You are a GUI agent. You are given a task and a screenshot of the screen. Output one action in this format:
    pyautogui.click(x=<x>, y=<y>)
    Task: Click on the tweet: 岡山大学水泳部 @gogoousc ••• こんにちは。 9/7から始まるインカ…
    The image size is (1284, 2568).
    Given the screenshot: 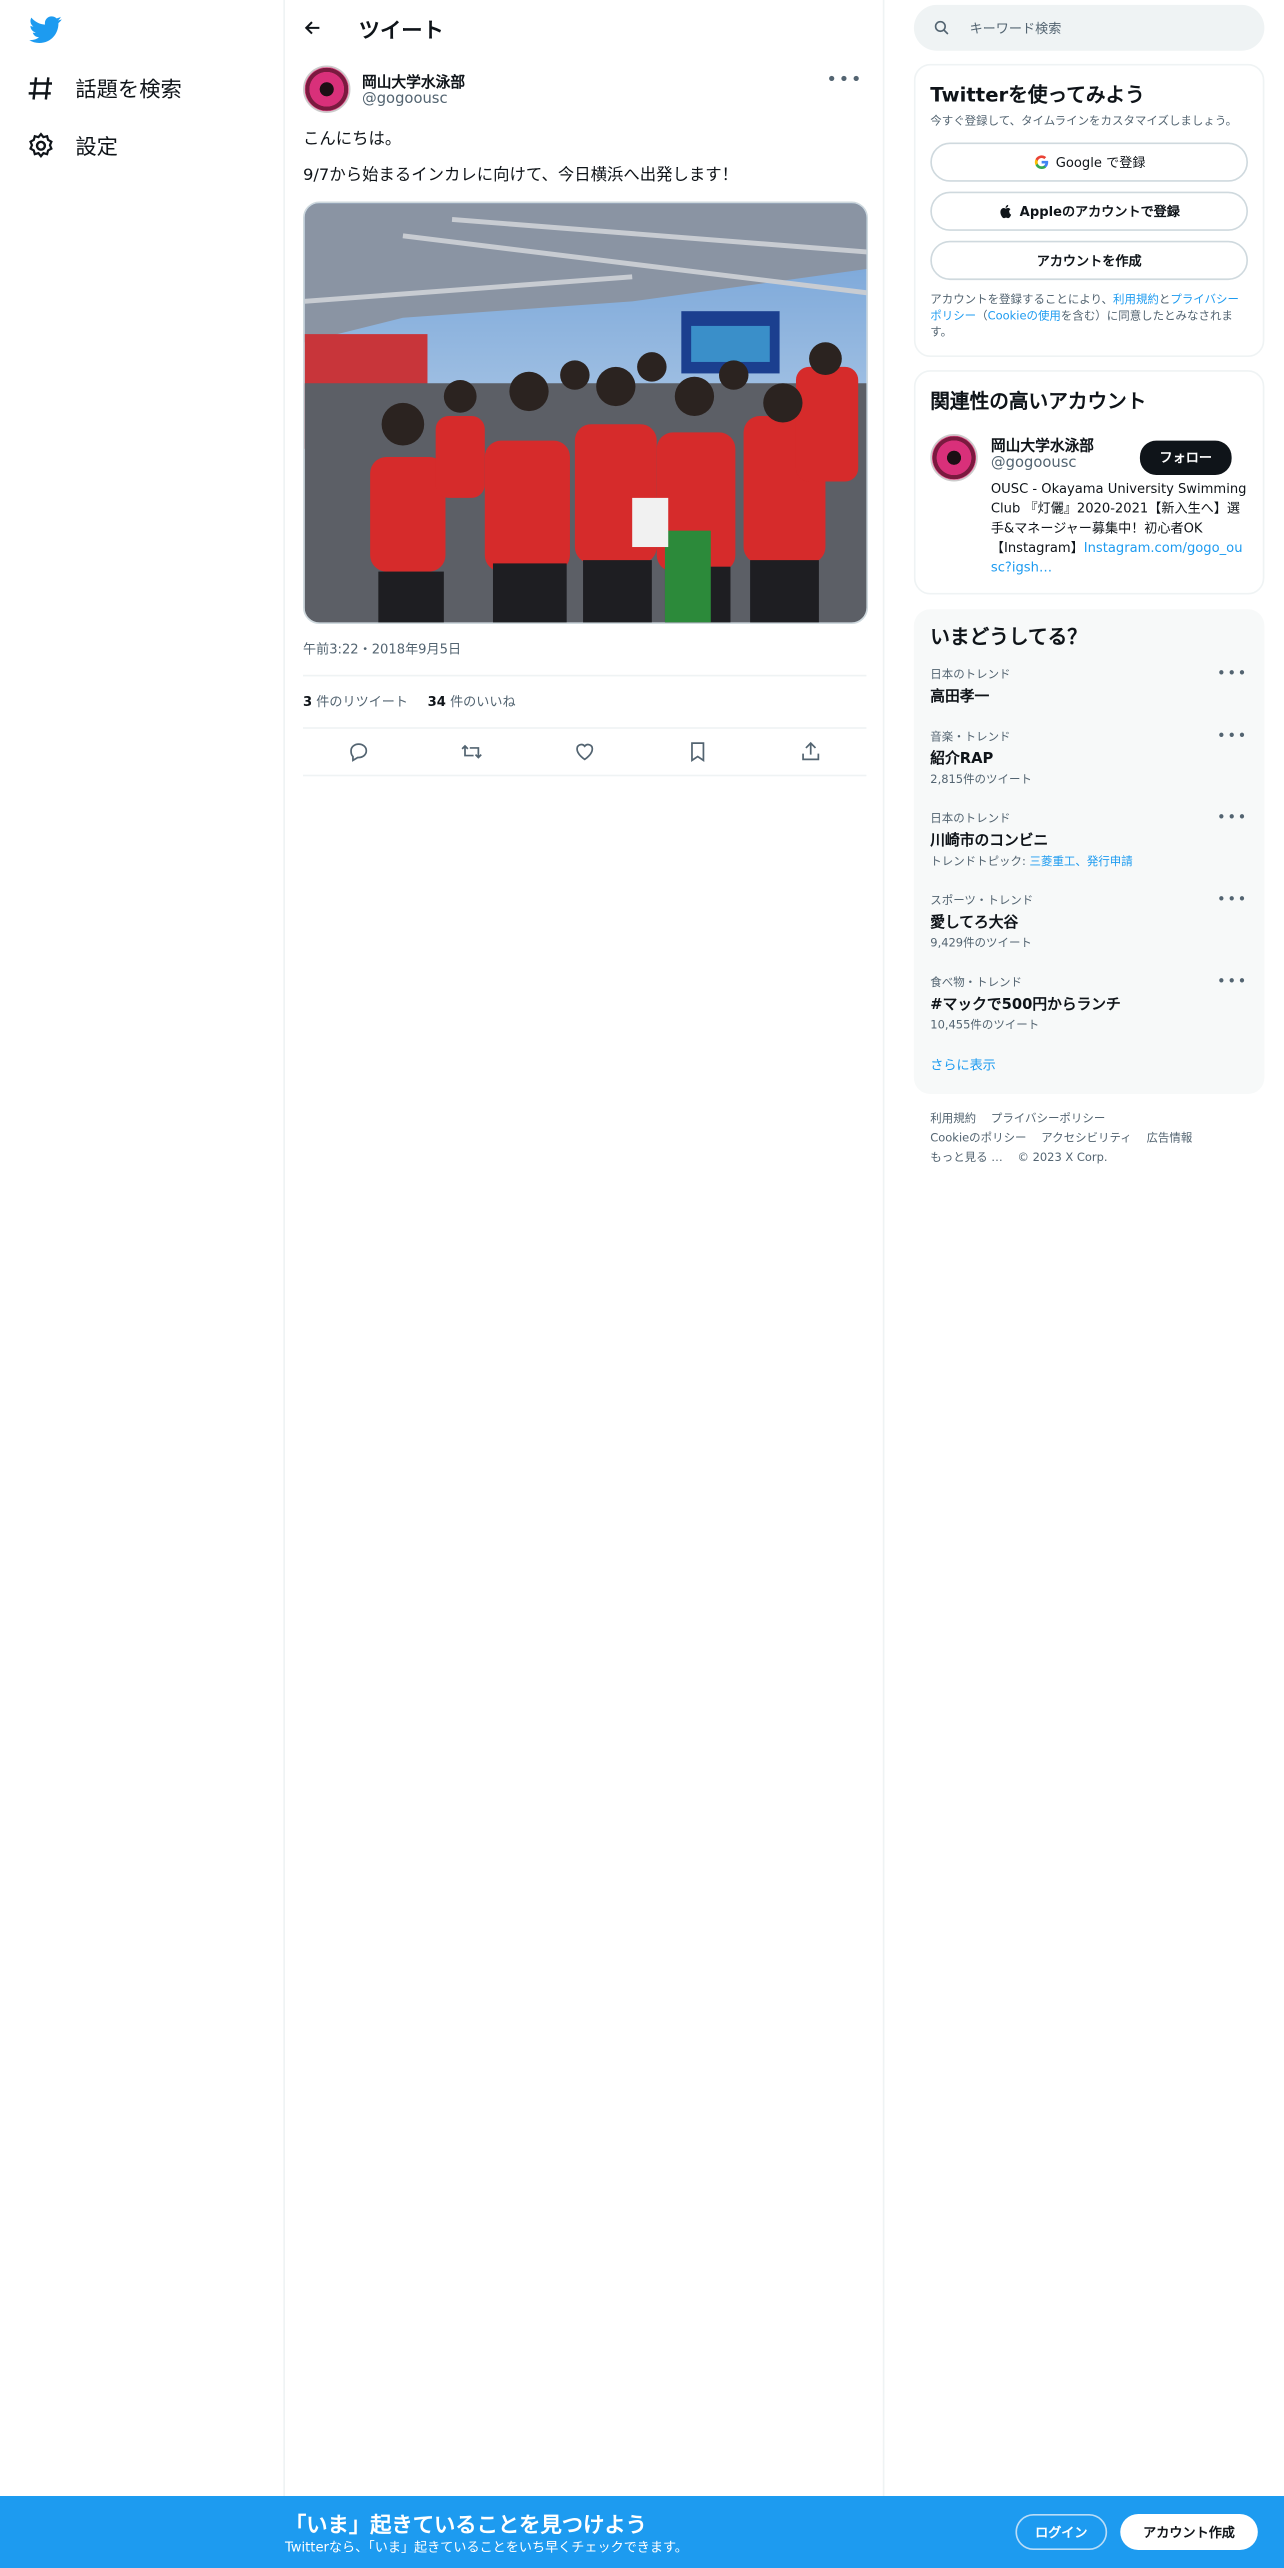 What is the action you would take?
    pyautogui.click(x=585, y=416)
    